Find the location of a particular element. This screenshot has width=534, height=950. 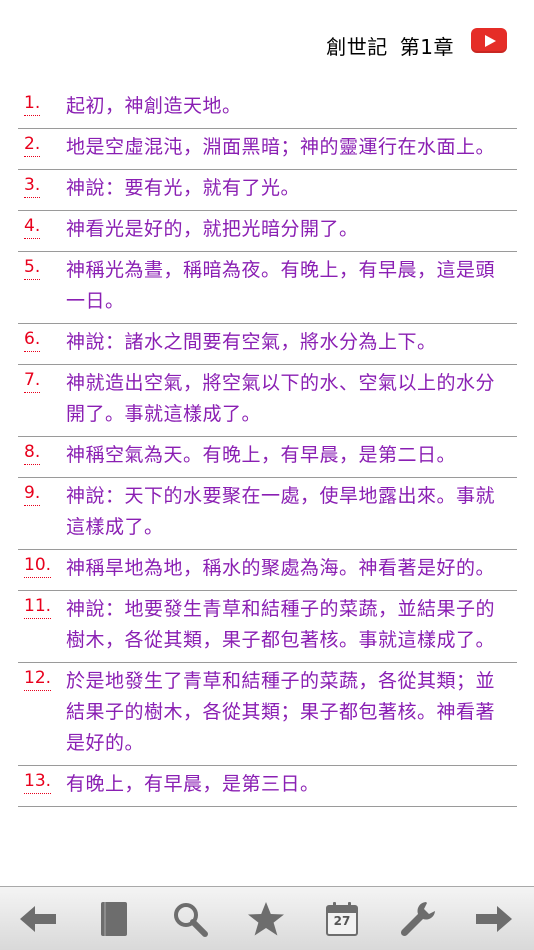

search-icon is located at coordinates (191, 920).